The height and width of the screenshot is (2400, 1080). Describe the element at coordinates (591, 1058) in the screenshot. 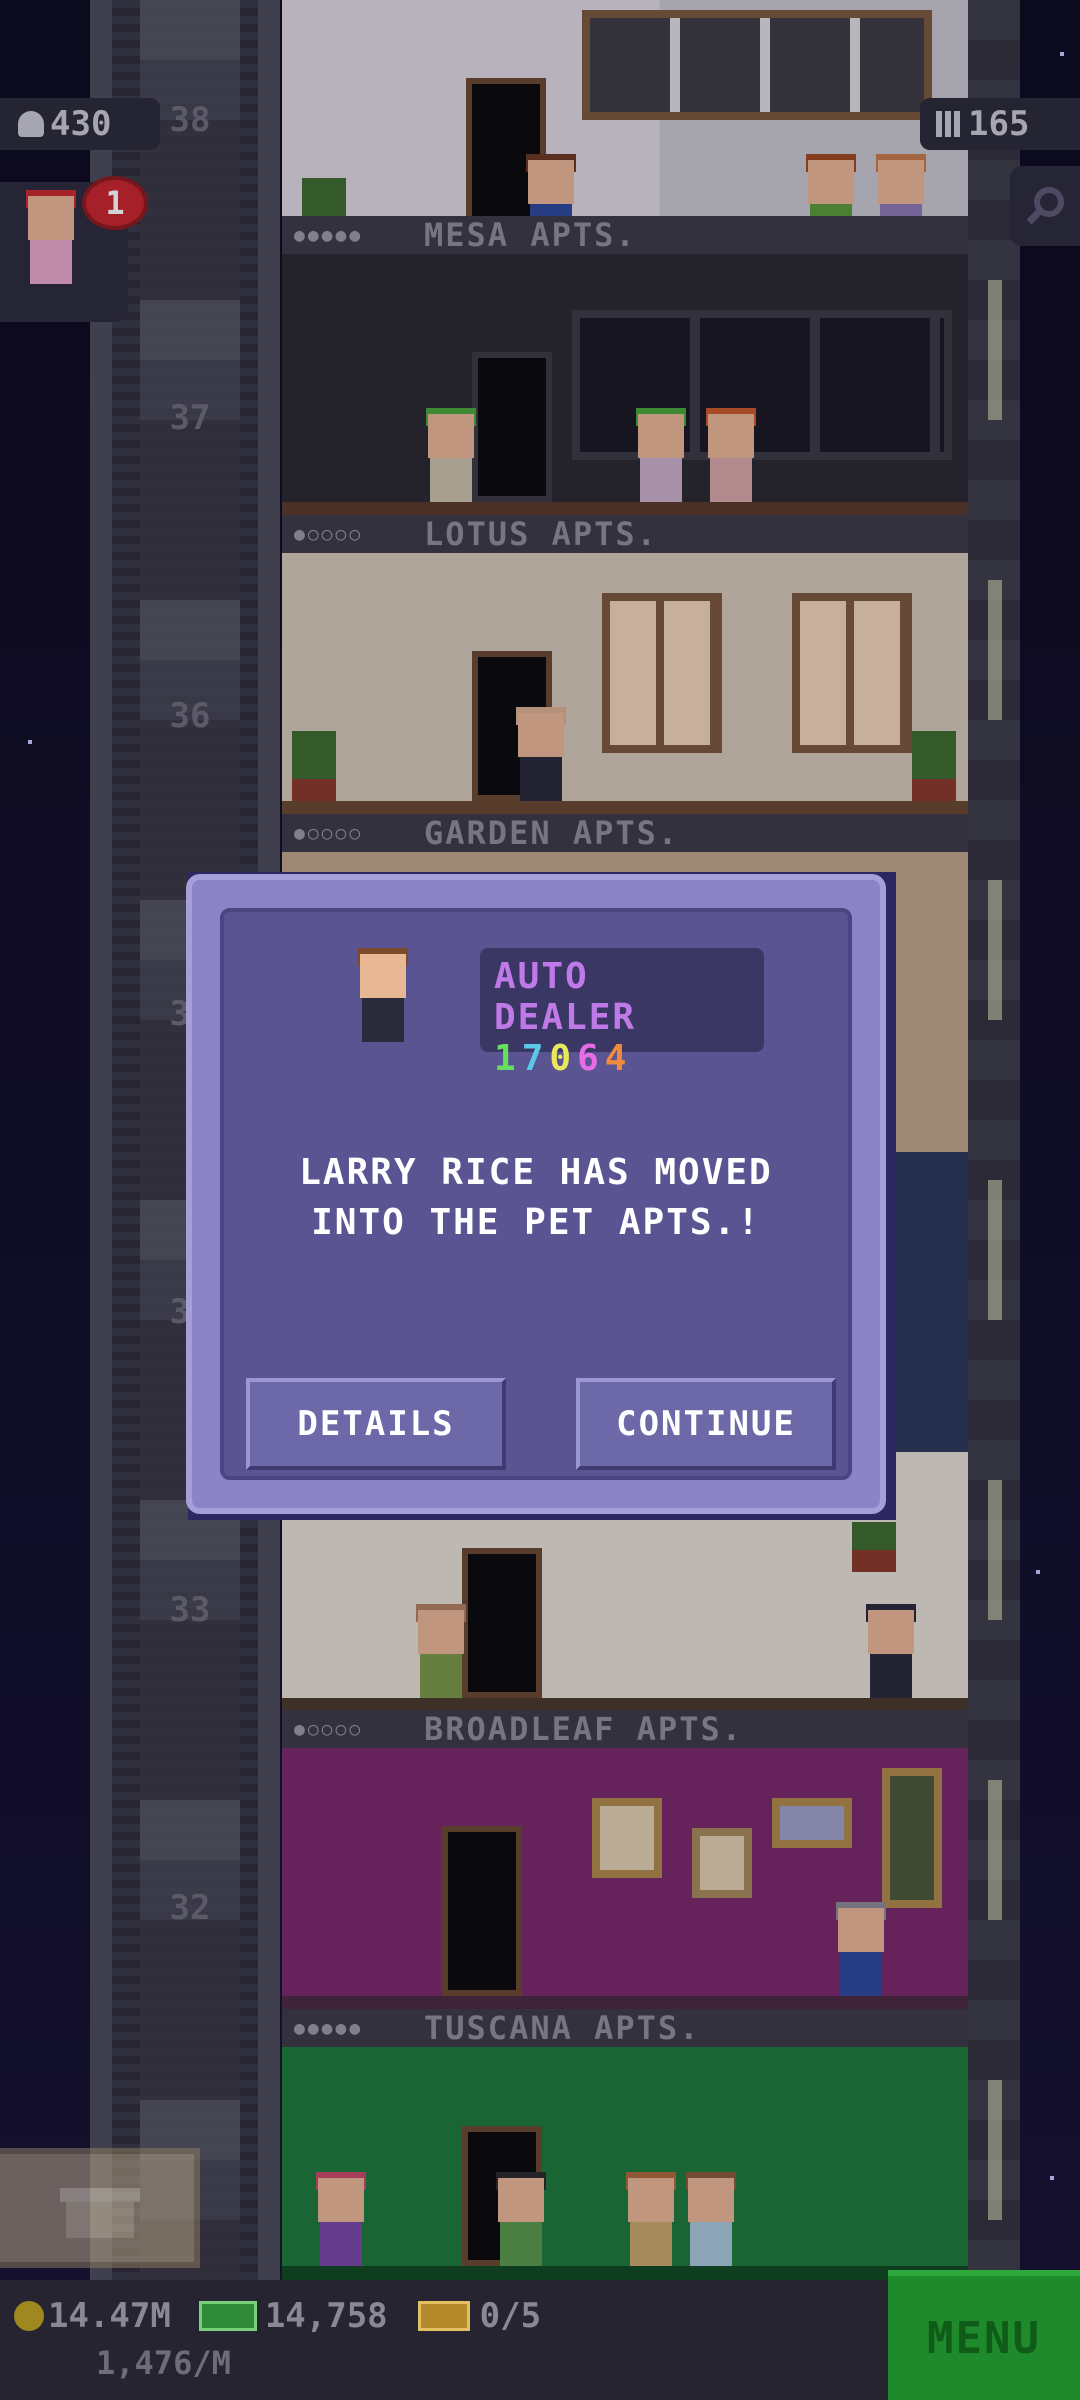

I see `skill-digit: 6` at that location.